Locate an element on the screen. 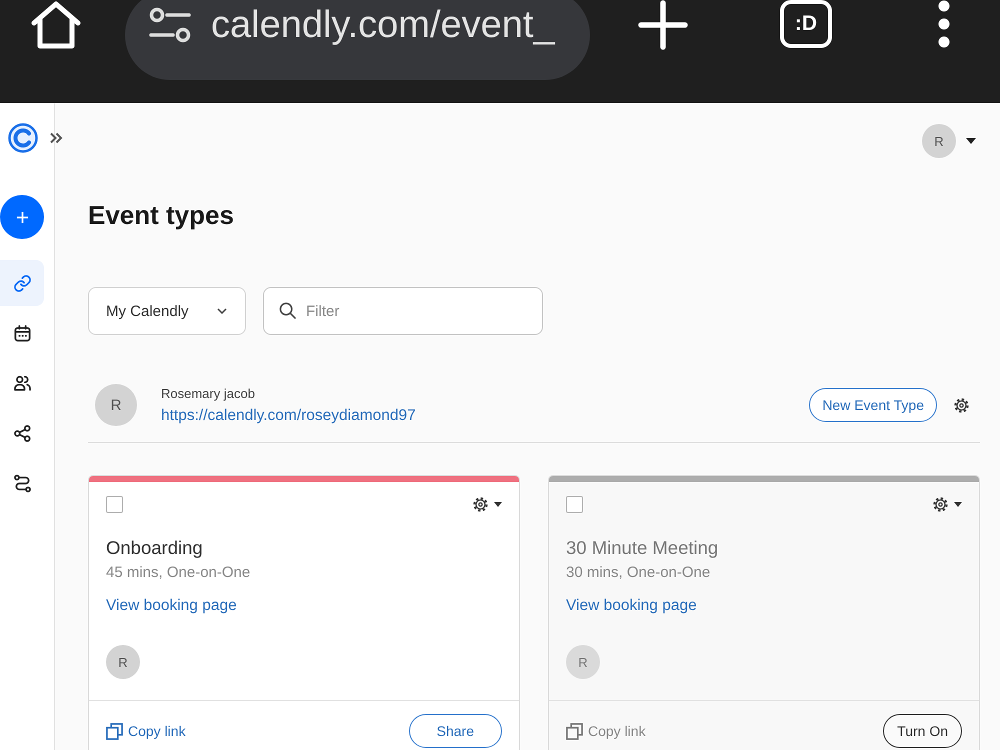 This screenshot has width=1000, height=750. share-button: Share is located at coordinates (455, 731).